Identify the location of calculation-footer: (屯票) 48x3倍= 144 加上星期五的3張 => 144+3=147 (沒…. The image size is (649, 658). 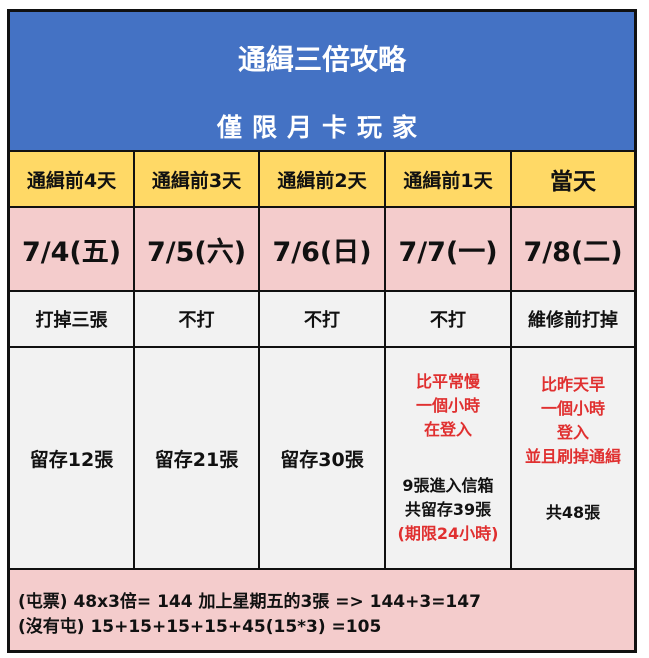
(322, 610).